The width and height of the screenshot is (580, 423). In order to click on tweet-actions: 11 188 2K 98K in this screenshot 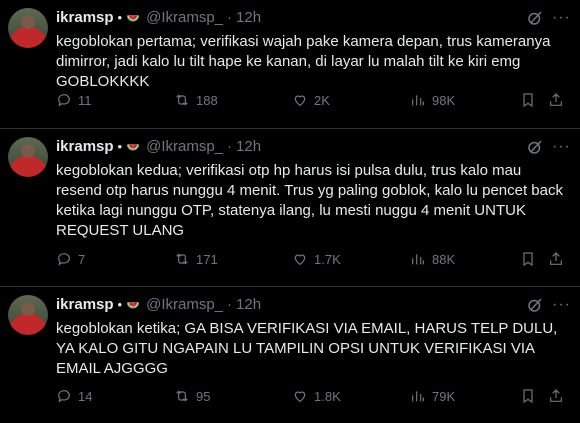, I will do `click(314, 100)`.